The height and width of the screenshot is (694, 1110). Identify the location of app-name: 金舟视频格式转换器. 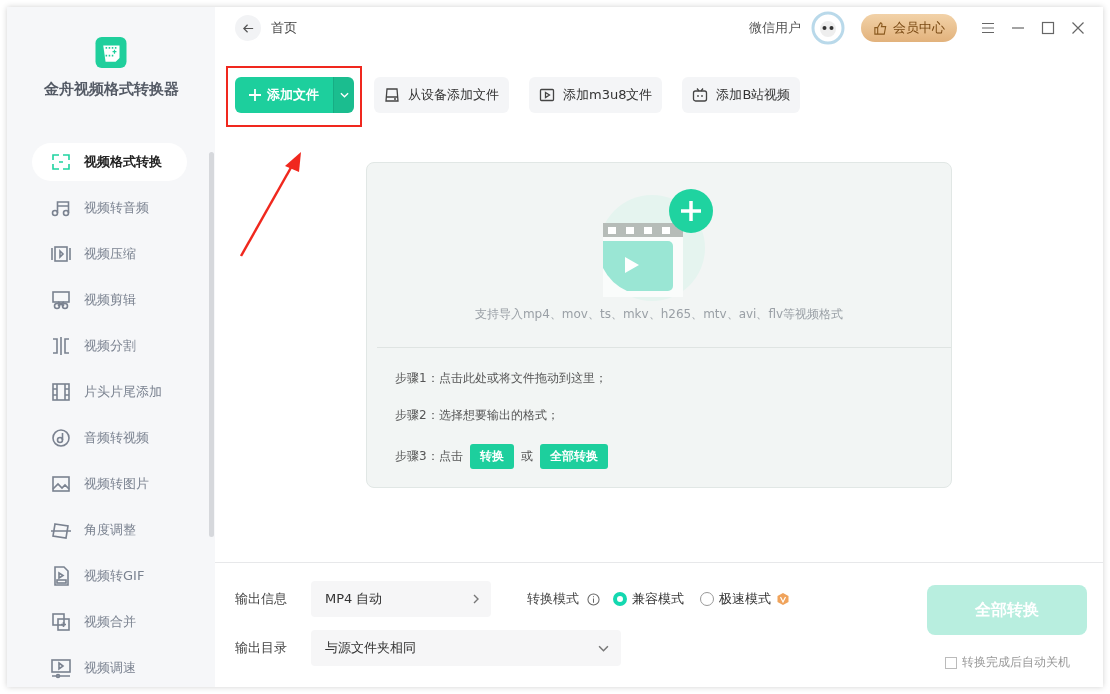
(111, 89).